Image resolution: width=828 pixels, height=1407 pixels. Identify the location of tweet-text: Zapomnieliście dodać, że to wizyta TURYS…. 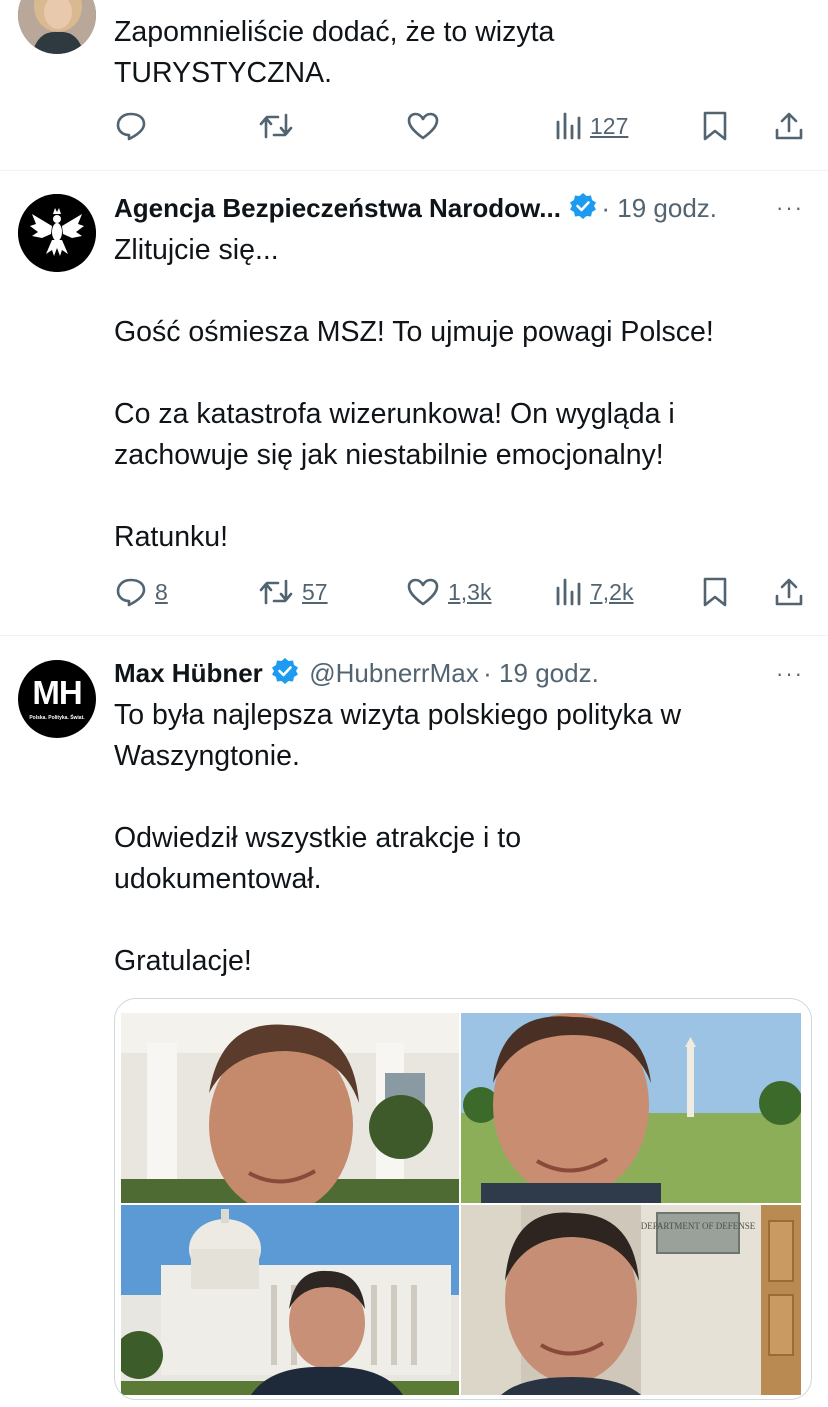
(334, 53).